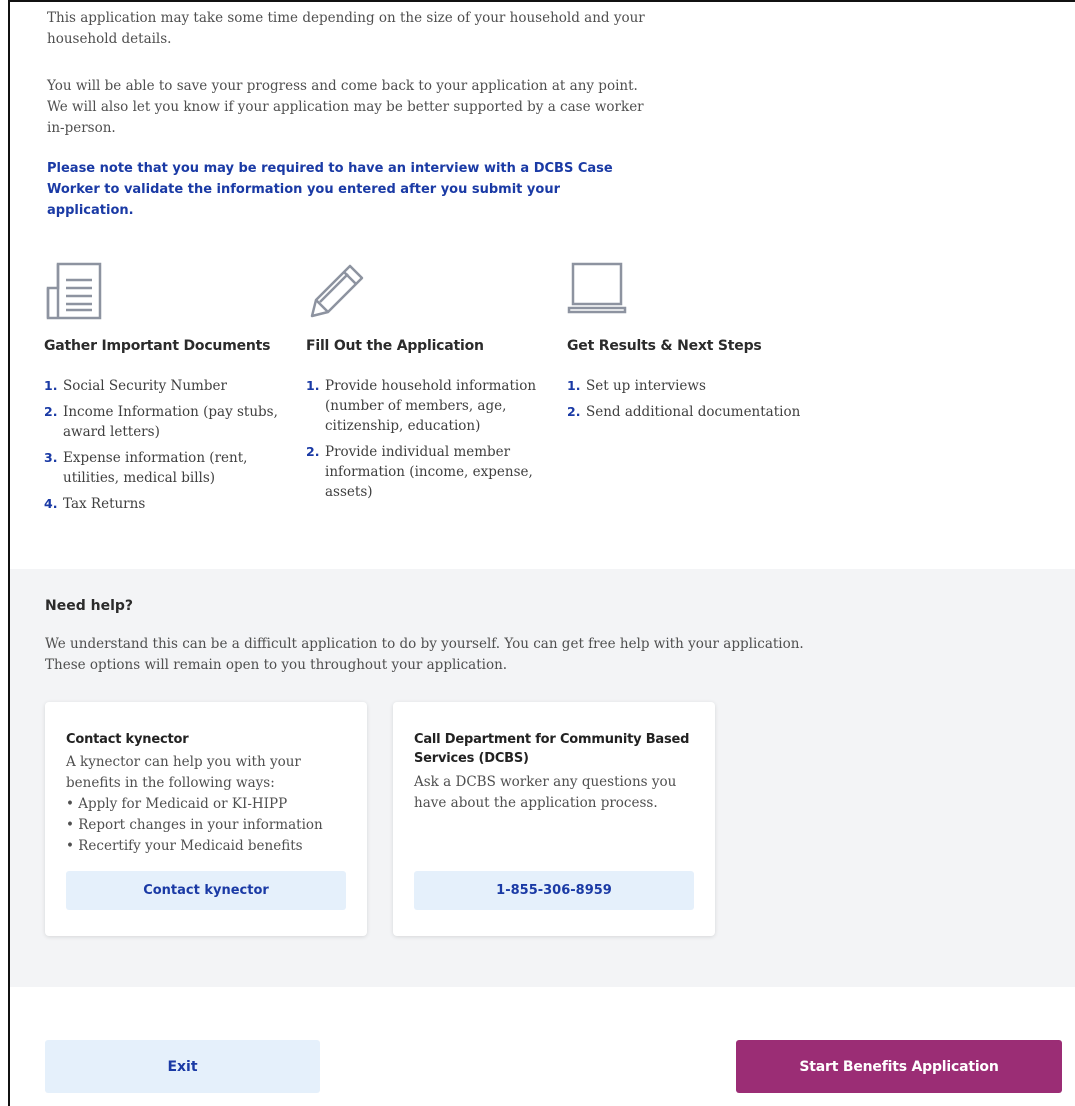 This screenshot has height=1106, width=1075. I want to click on exit-button: Exit, so click(182, 1066).